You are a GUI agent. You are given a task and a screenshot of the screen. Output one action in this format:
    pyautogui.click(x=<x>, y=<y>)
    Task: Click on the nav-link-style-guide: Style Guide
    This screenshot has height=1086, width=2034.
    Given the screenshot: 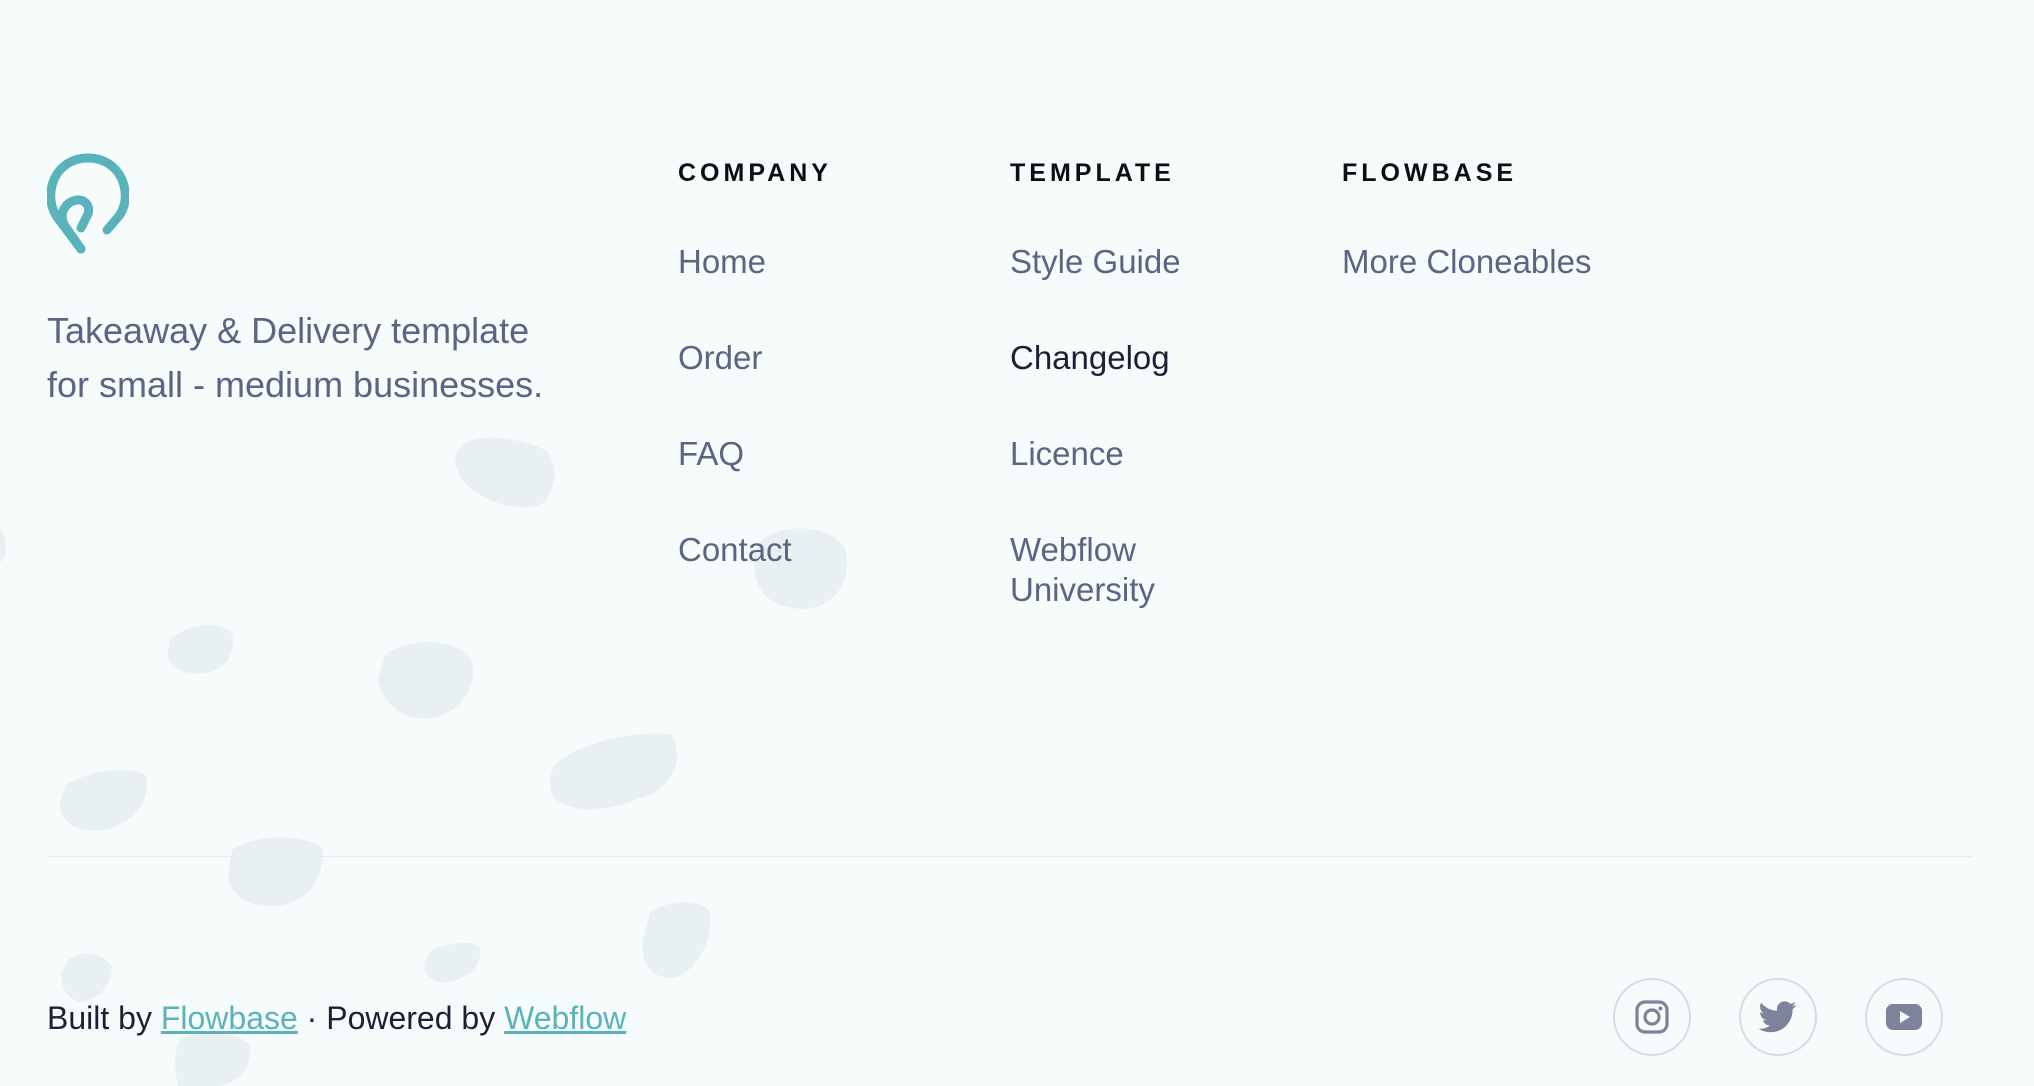 What is the action you would take?
    pyautogui.click(x=1170, y=262)
    